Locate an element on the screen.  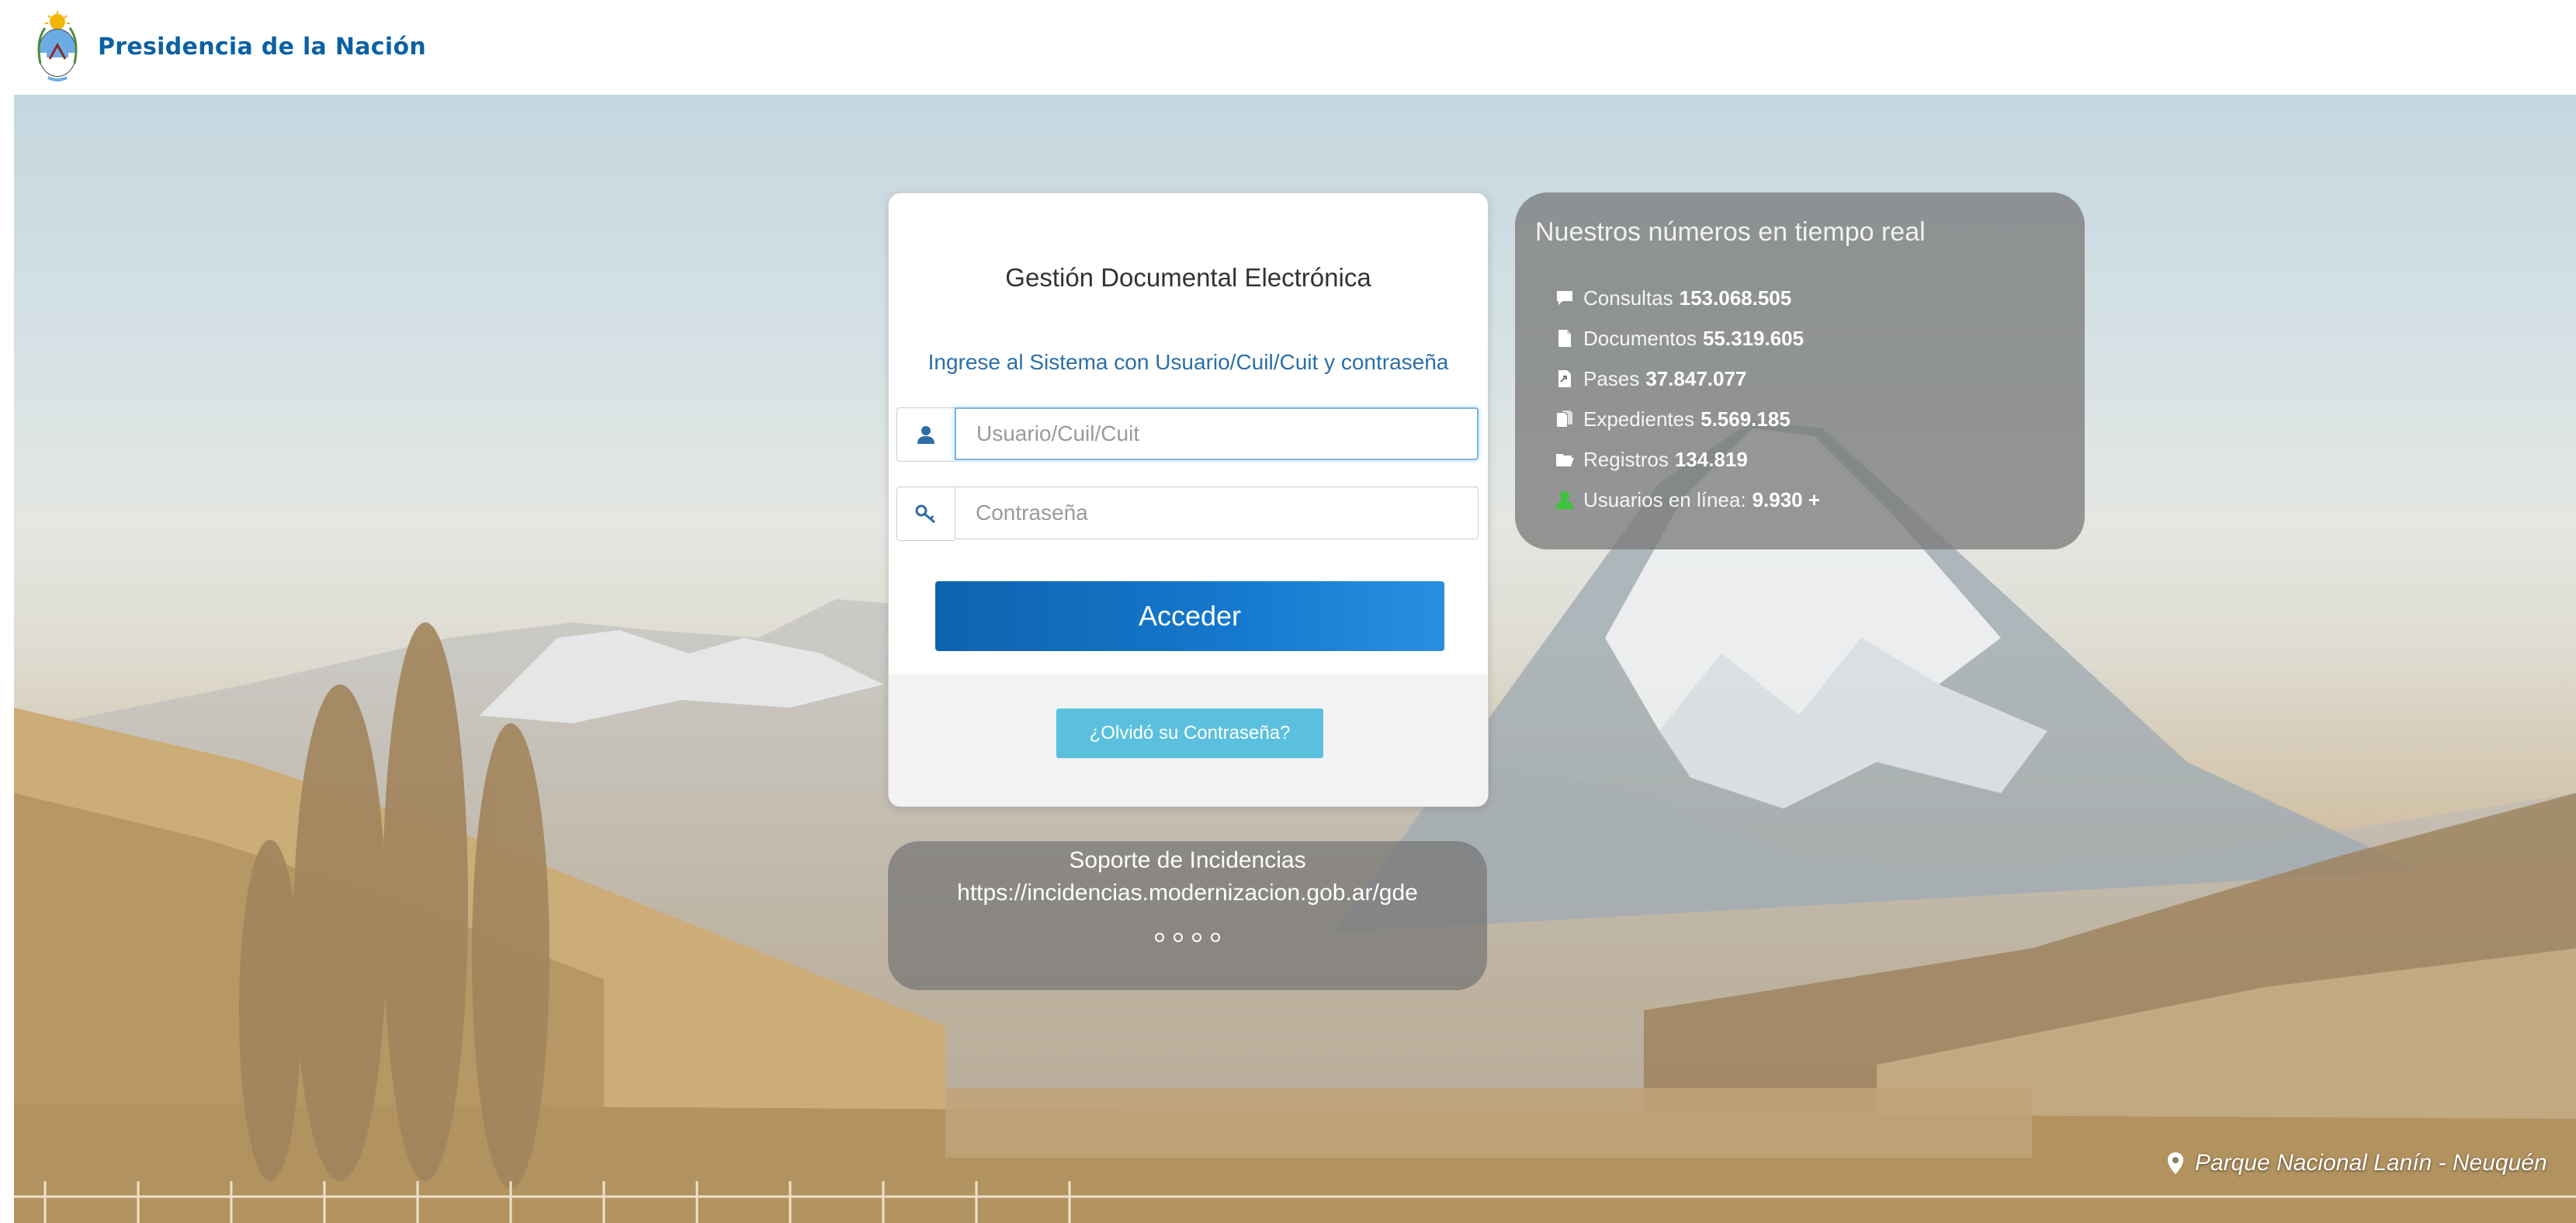
brand-name: Presidencia de la Nación is located at coordinates (262, 47).